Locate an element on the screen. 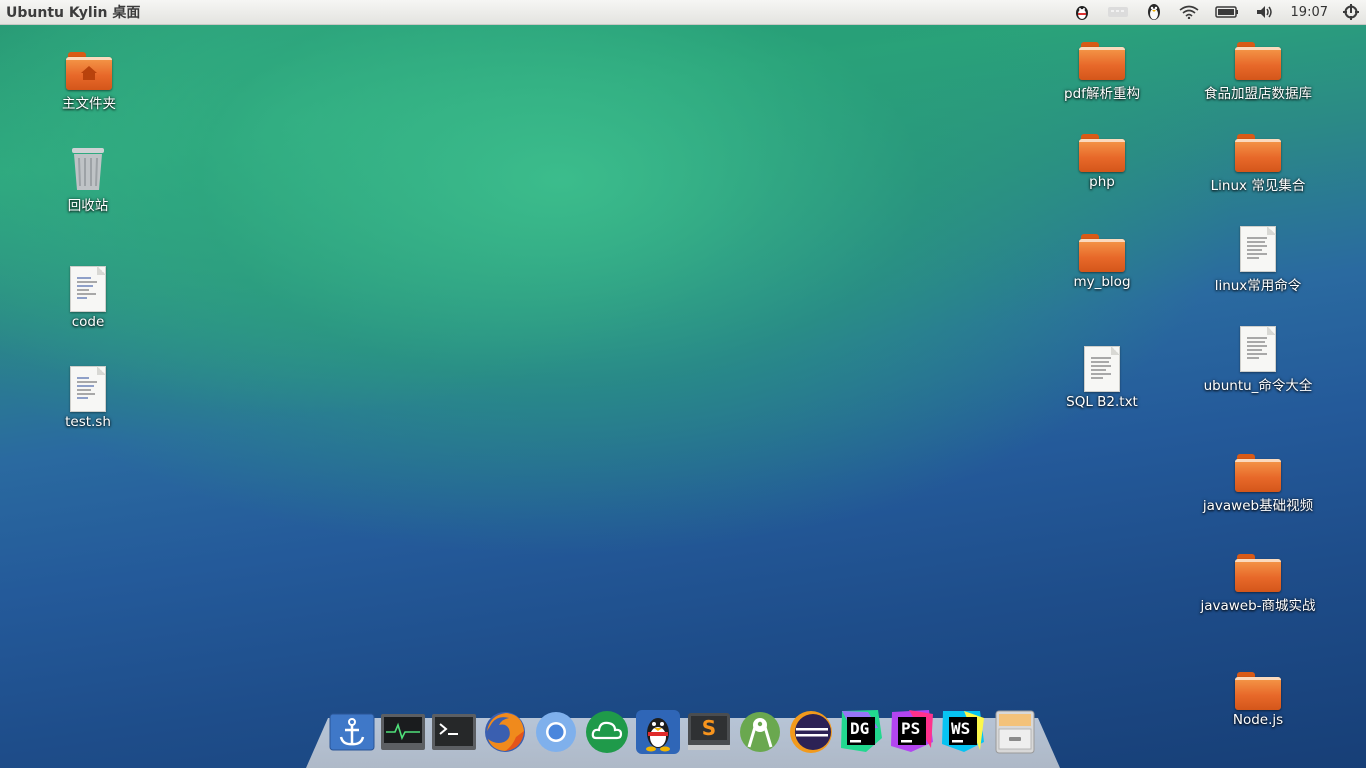  battery-icon is located at coordinates (1226, 12).